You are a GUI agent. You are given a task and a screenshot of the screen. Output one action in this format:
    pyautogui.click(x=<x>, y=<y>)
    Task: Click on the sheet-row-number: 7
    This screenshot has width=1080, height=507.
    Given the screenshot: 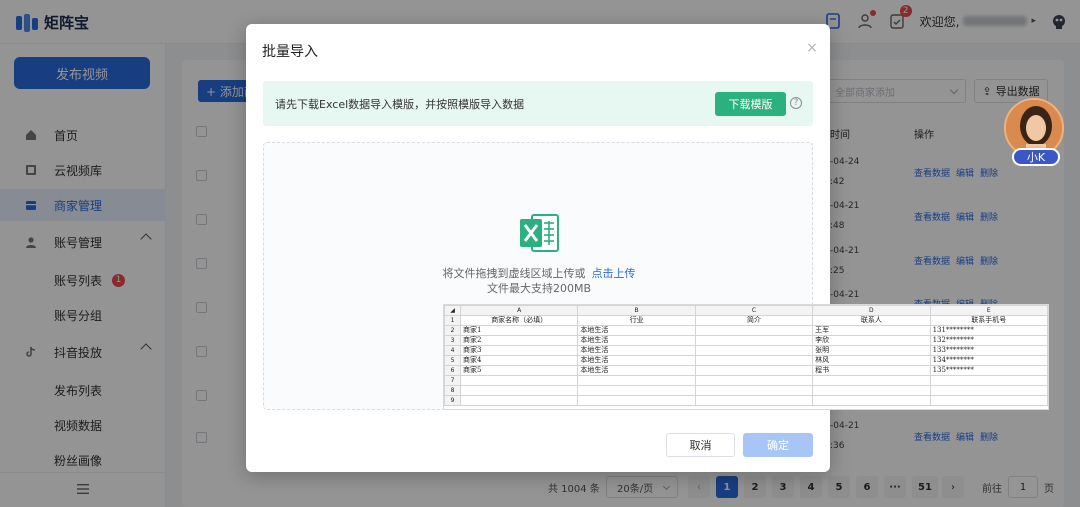 What is the action you would take?
    pyautogui.click(x=452, y=380)
    